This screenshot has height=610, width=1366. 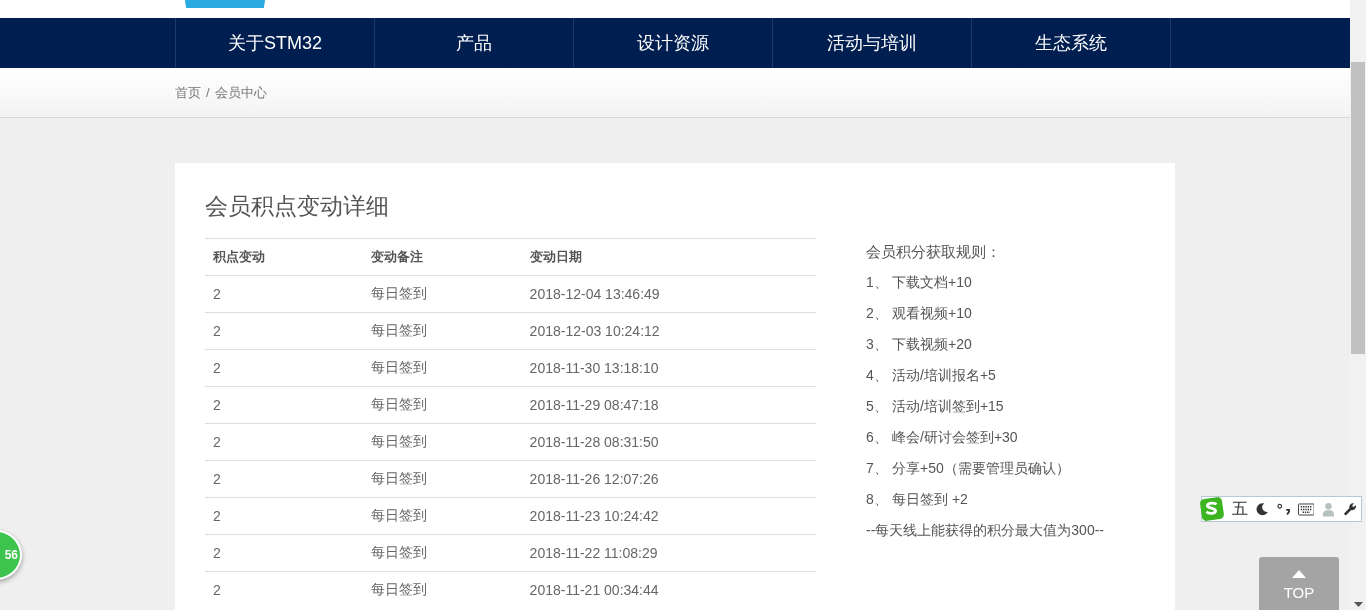 What do you see at coordinates (668, 257) in the screenshot?
I see `column-header: 变动日期` at bounding box center [668, 257].